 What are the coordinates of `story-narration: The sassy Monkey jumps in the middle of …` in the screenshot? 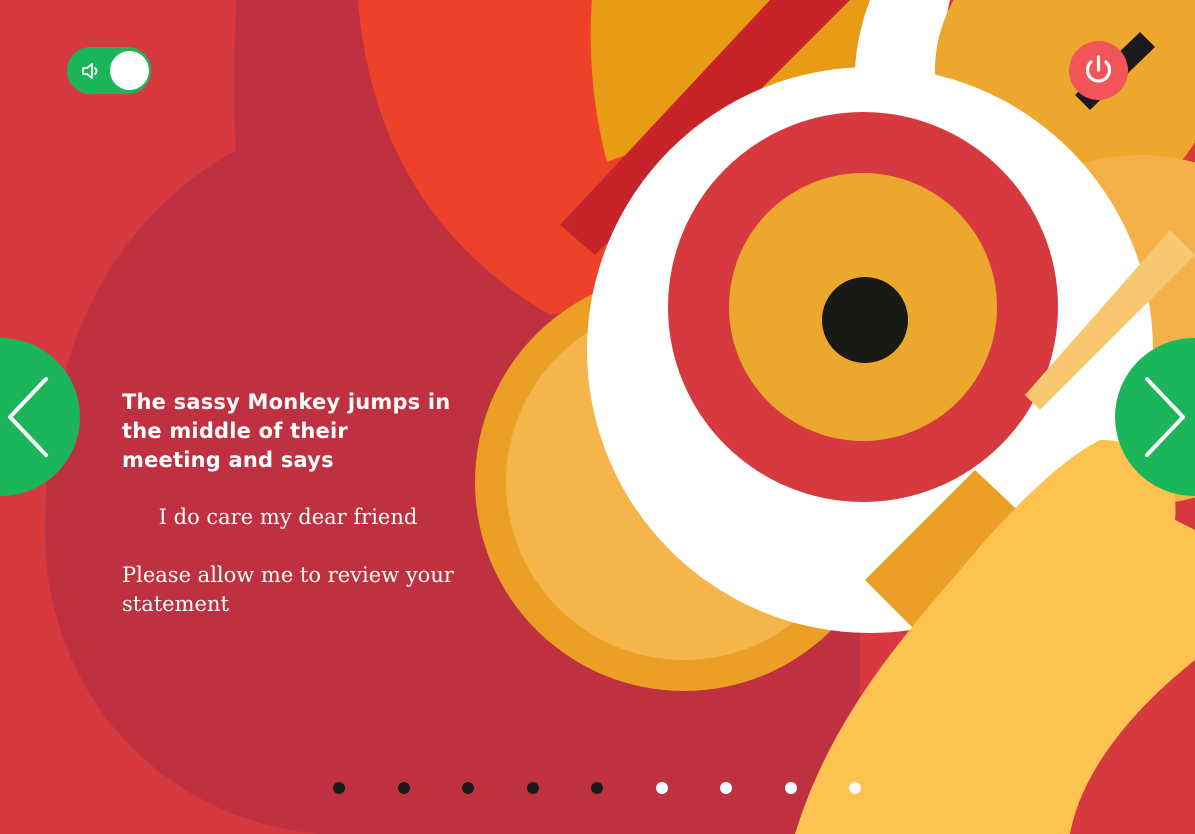 It's located at (286, 431).